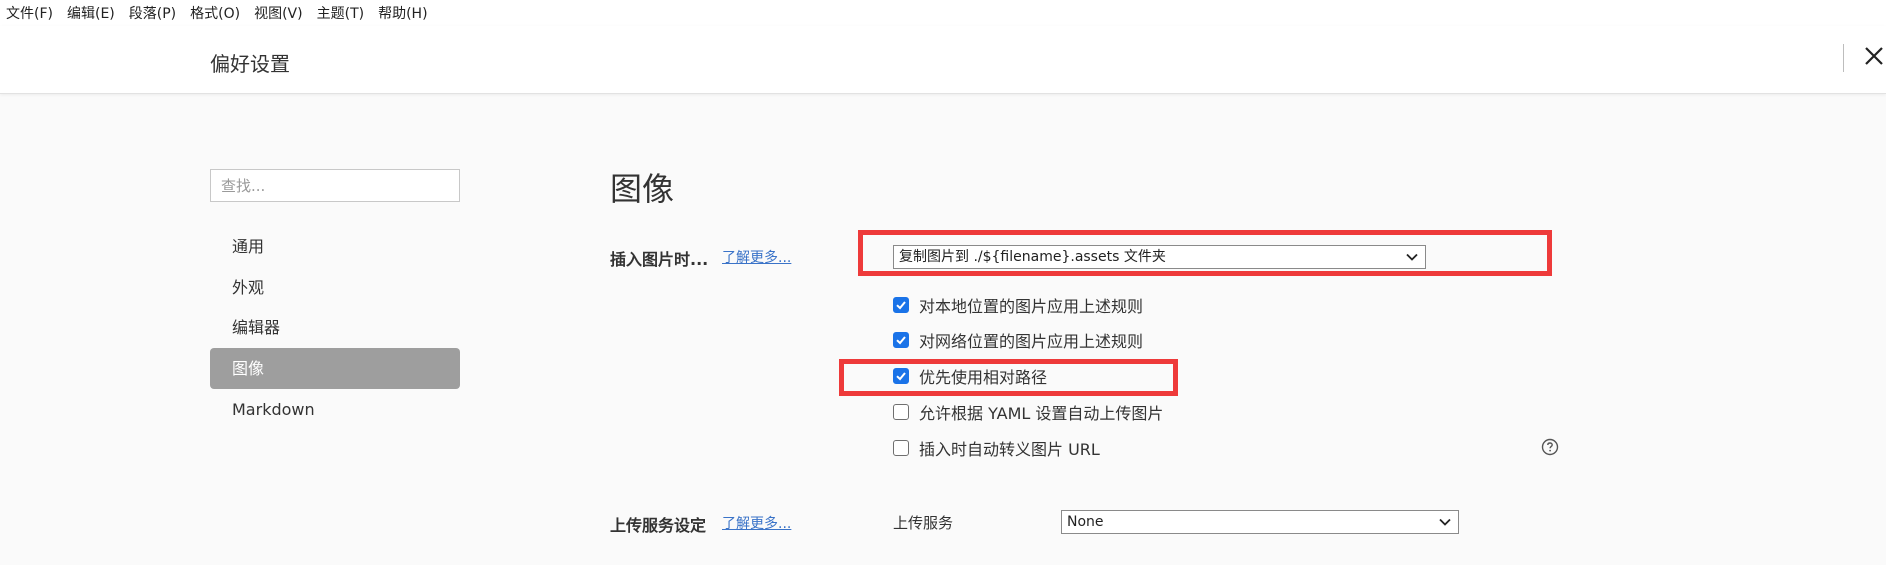 The image size is (1886, 565). I want to click on option-apply-local: 对本地位置的图片应用上述规则, so click(1018, 305).